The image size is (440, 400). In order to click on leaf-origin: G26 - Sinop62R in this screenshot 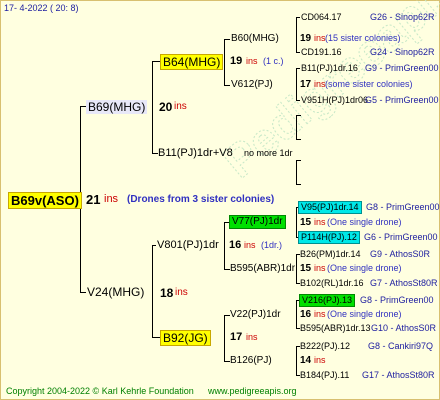, I will do `click(402, 17)`.